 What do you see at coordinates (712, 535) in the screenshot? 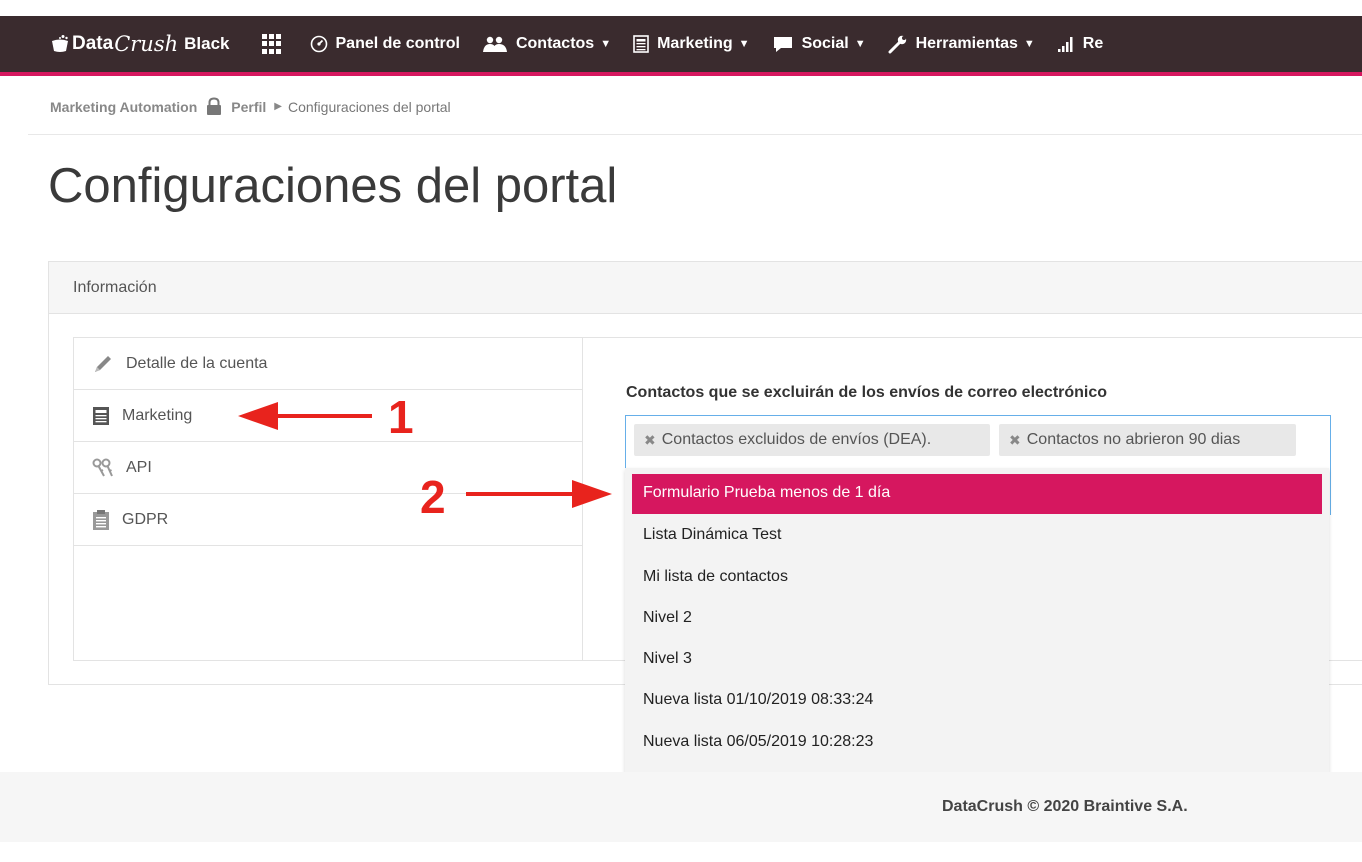
I see `dropdown-option: Lista Dinámica Test` at bounding box center [712, 535].